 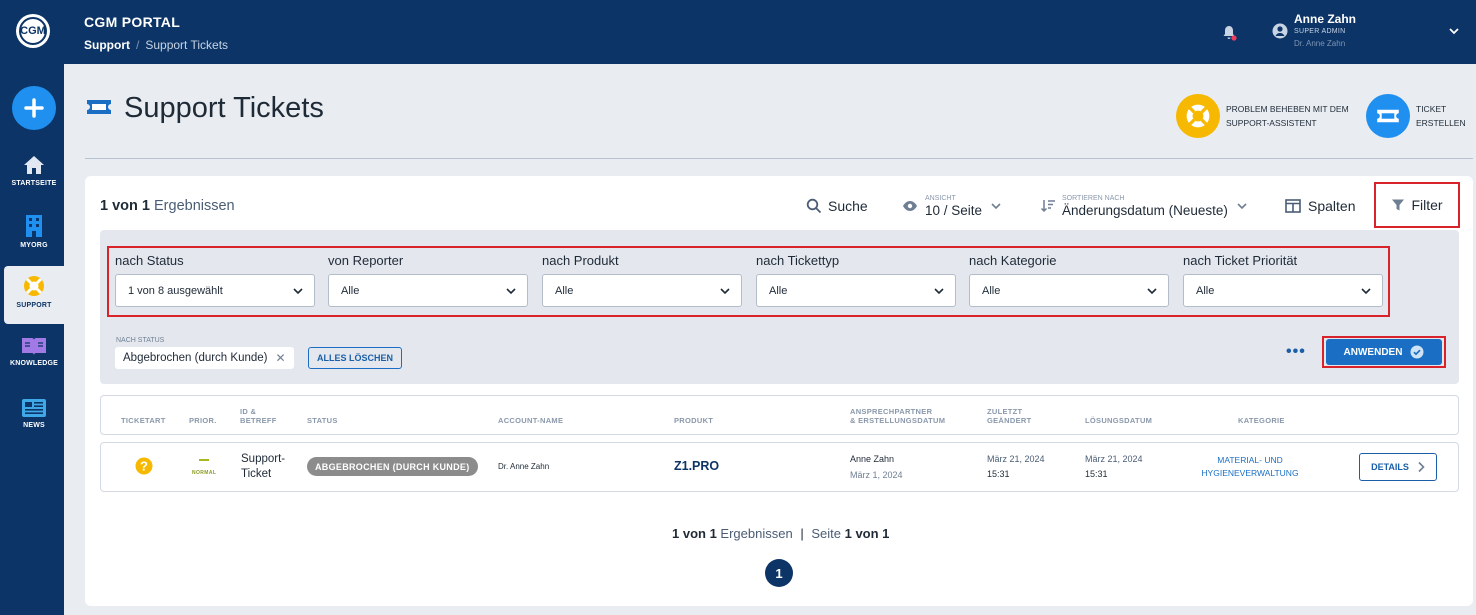 What do you see at coordinates (940, 198) in the screenshot?
I see `view-small-label: ANSICHT` at bounding box center [940, 198].